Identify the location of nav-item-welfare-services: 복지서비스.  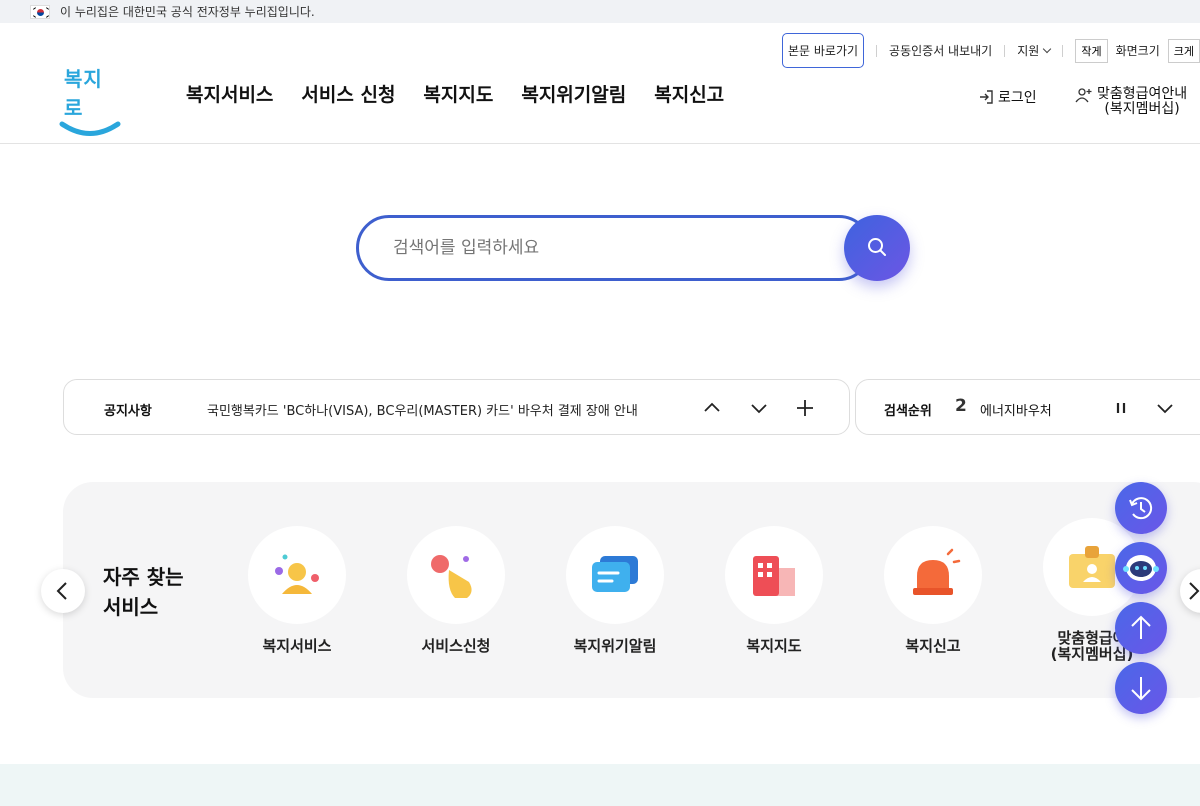
(229, 93).